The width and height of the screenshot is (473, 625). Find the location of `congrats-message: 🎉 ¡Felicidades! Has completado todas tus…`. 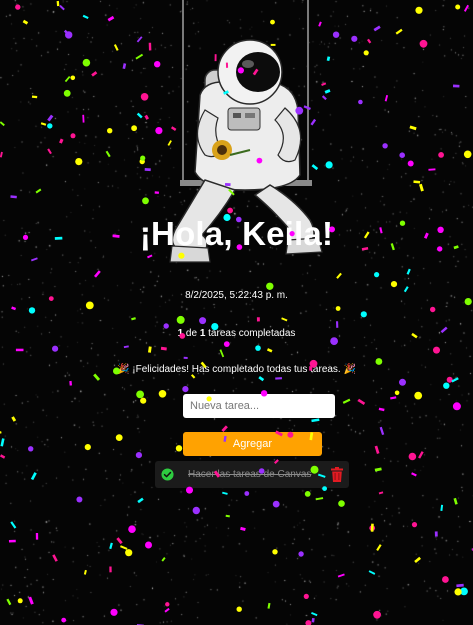

congrats-message: 🎉 ¡Felicidades! Has completado todas tus… is located at coordinates (236, 369).